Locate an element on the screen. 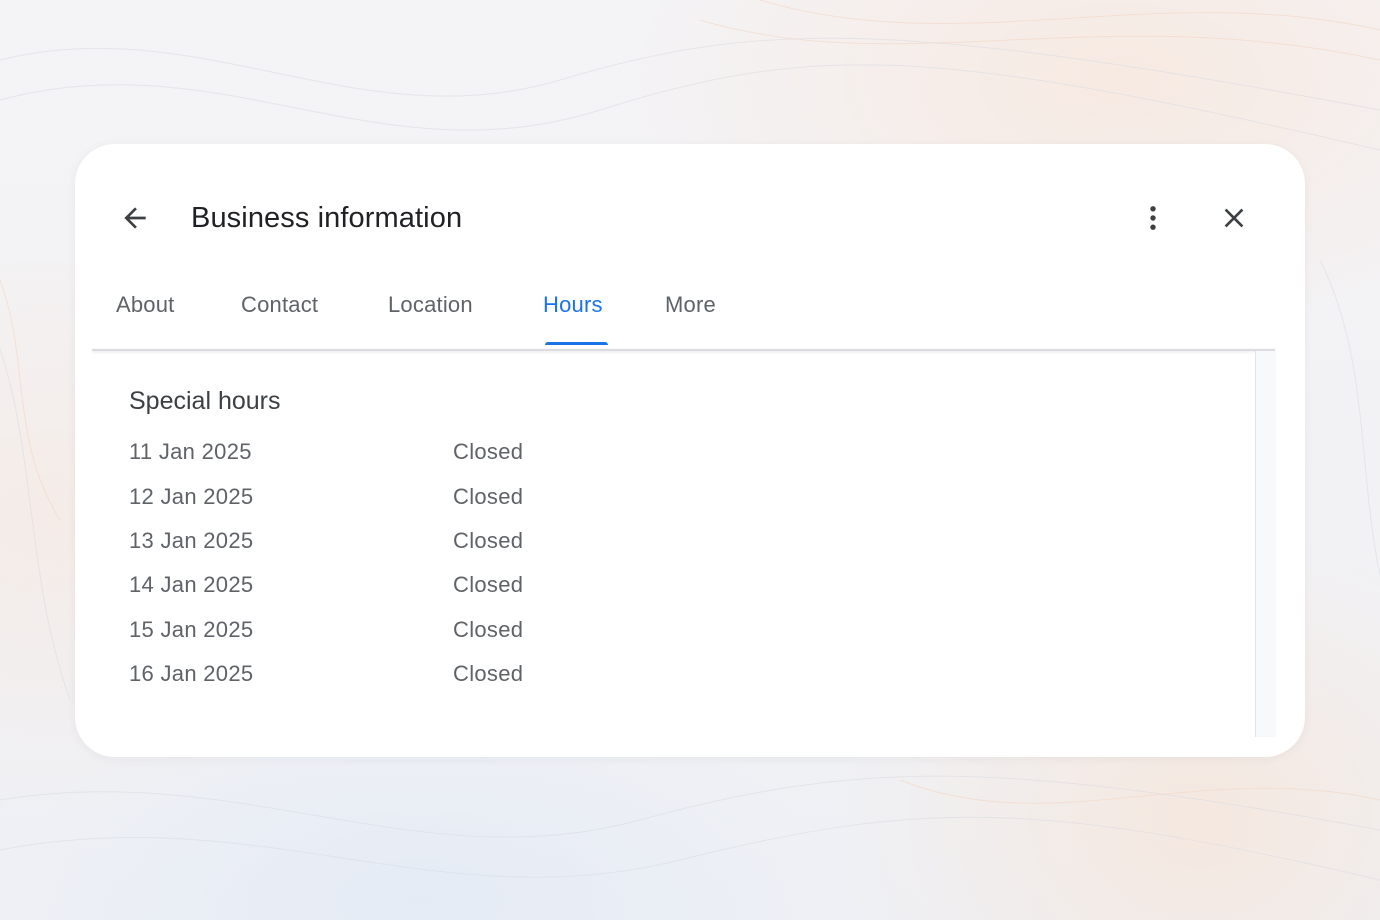  more-options-button is located at coordinates (1153, 218).